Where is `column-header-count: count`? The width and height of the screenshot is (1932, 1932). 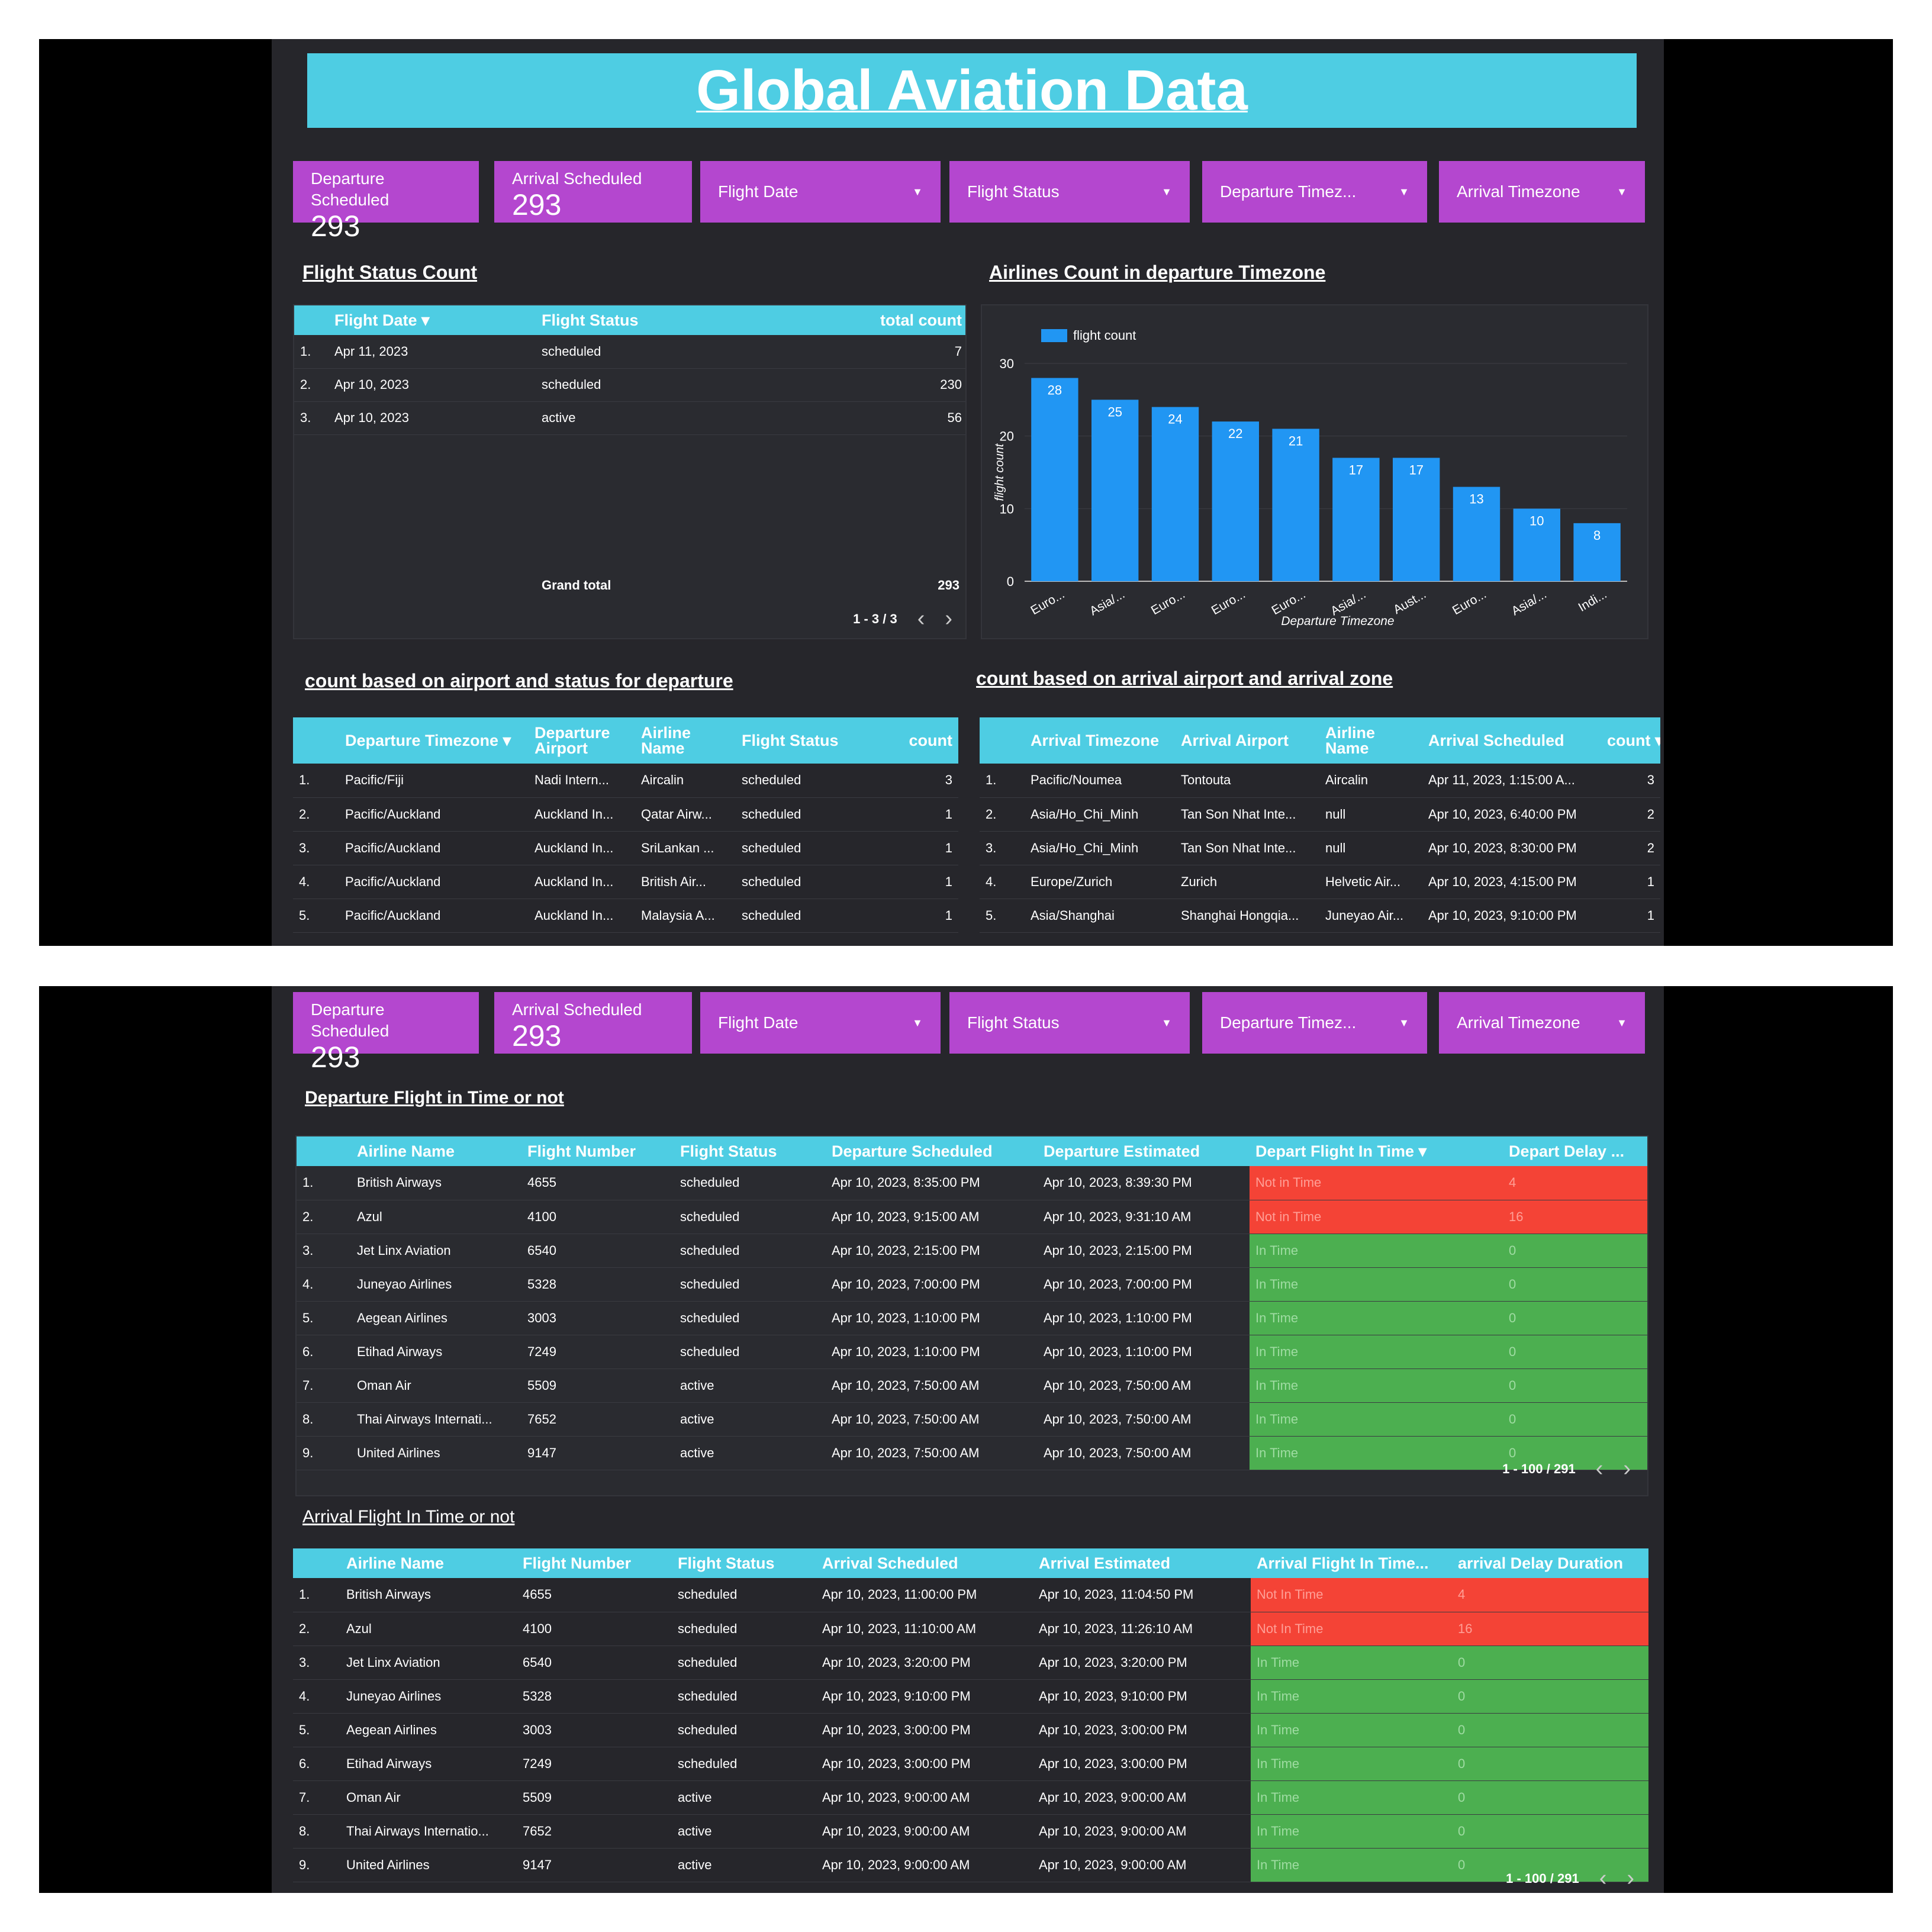 column-header-count: count is located at coordinates (927, 740).